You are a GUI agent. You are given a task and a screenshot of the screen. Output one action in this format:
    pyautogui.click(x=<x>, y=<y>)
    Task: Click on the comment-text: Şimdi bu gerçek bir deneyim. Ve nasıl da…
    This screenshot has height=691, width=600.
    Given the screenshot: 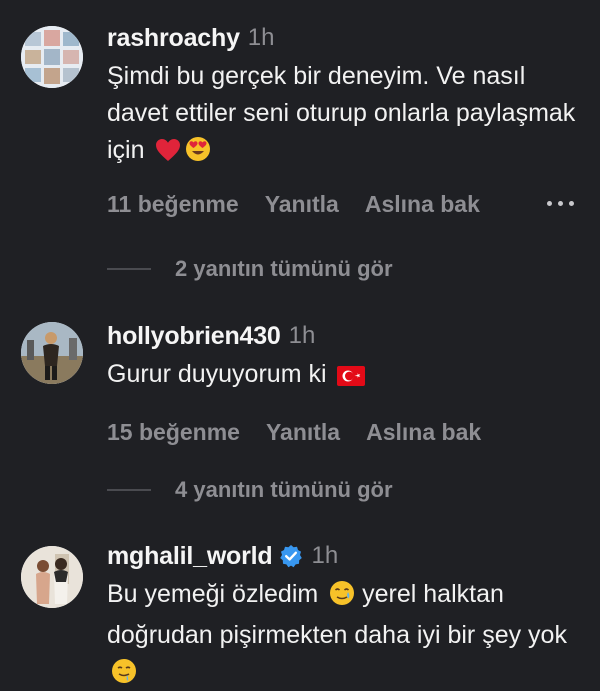 What is the action you would take?
    pyautogui.click(x=343, y=115)
    